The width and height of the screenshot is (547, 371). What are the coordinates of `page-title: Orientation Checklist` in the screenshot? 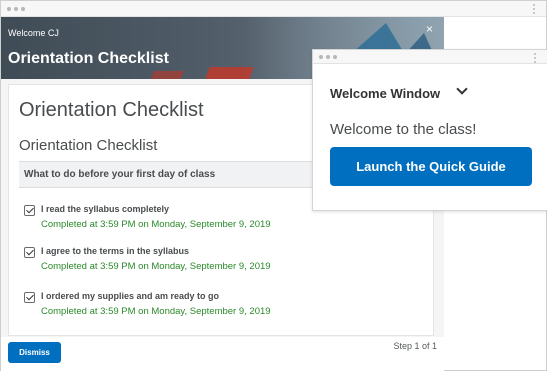 It's located at (111, 110).